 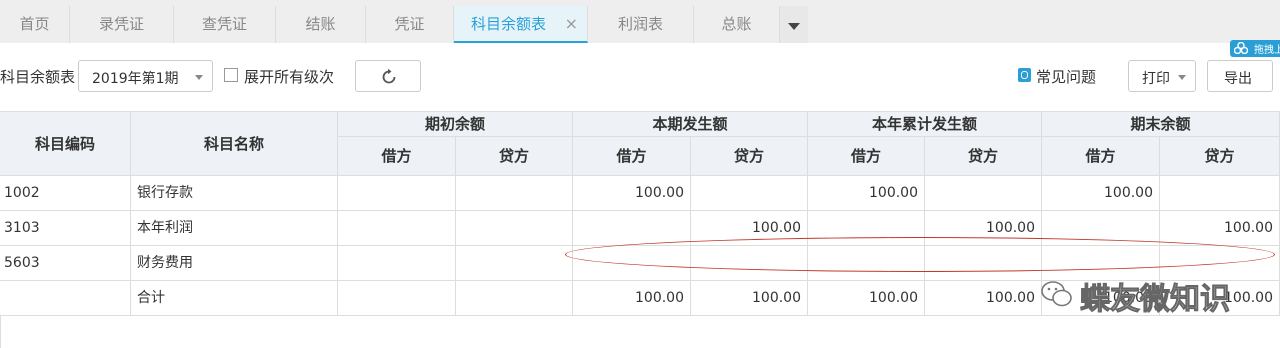 I want to click on refresh-button, so click(x=388, y=76).